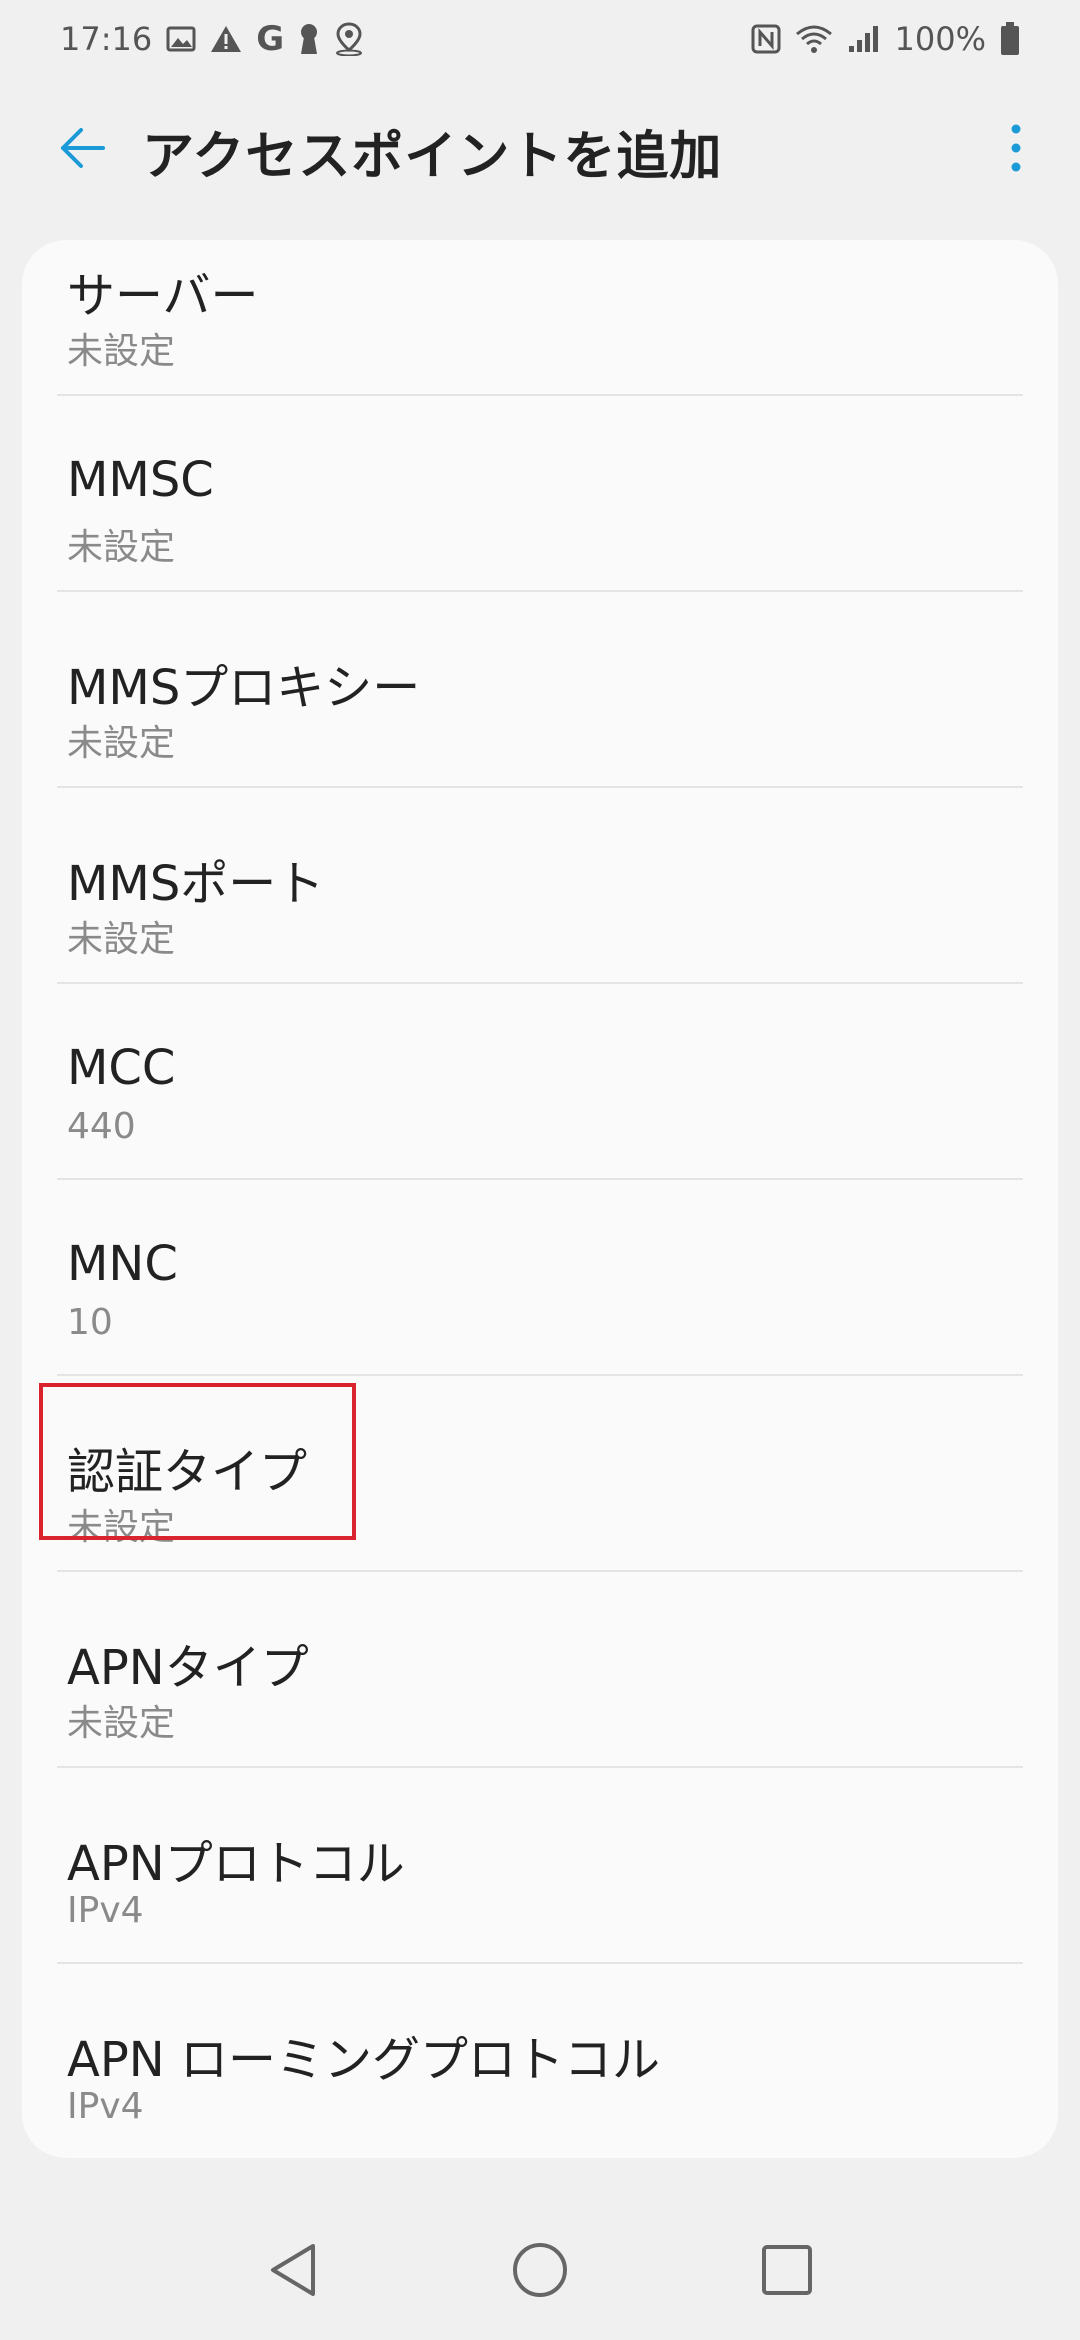 The image size is (1080, 2340). What do you see at coordinates (885, 39) in the screenshot?
I see `status-right: 100%` at bounding box center [885, 39].